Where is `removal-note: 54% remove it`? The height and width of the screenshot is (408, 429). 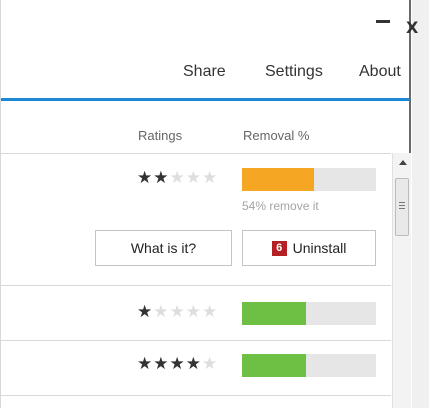 removal-note: 54% remove it is located at coordinates (280, 206).